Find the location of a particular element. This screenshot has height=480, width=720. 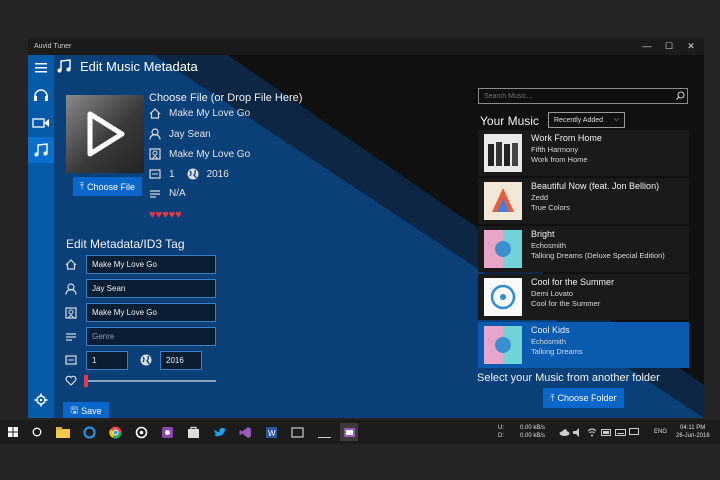

song-album: Work from Home is located at coordinates (559, 159).